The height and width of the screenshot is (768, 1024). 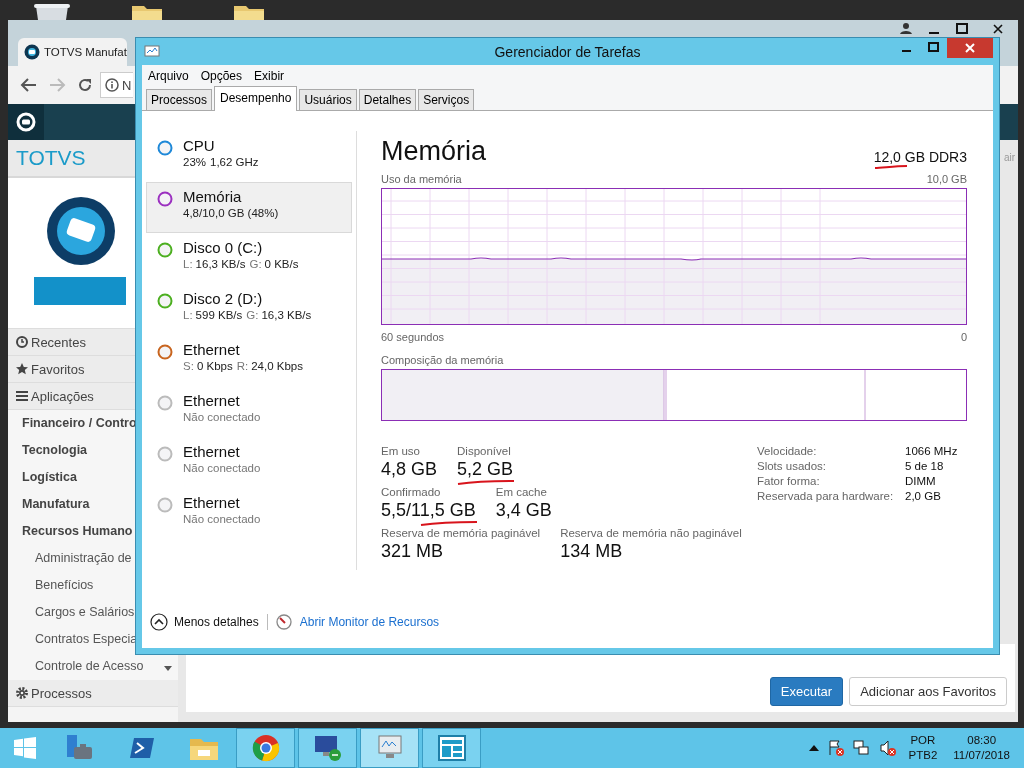 I want to click on network-icon, so click(x=861, y=748).